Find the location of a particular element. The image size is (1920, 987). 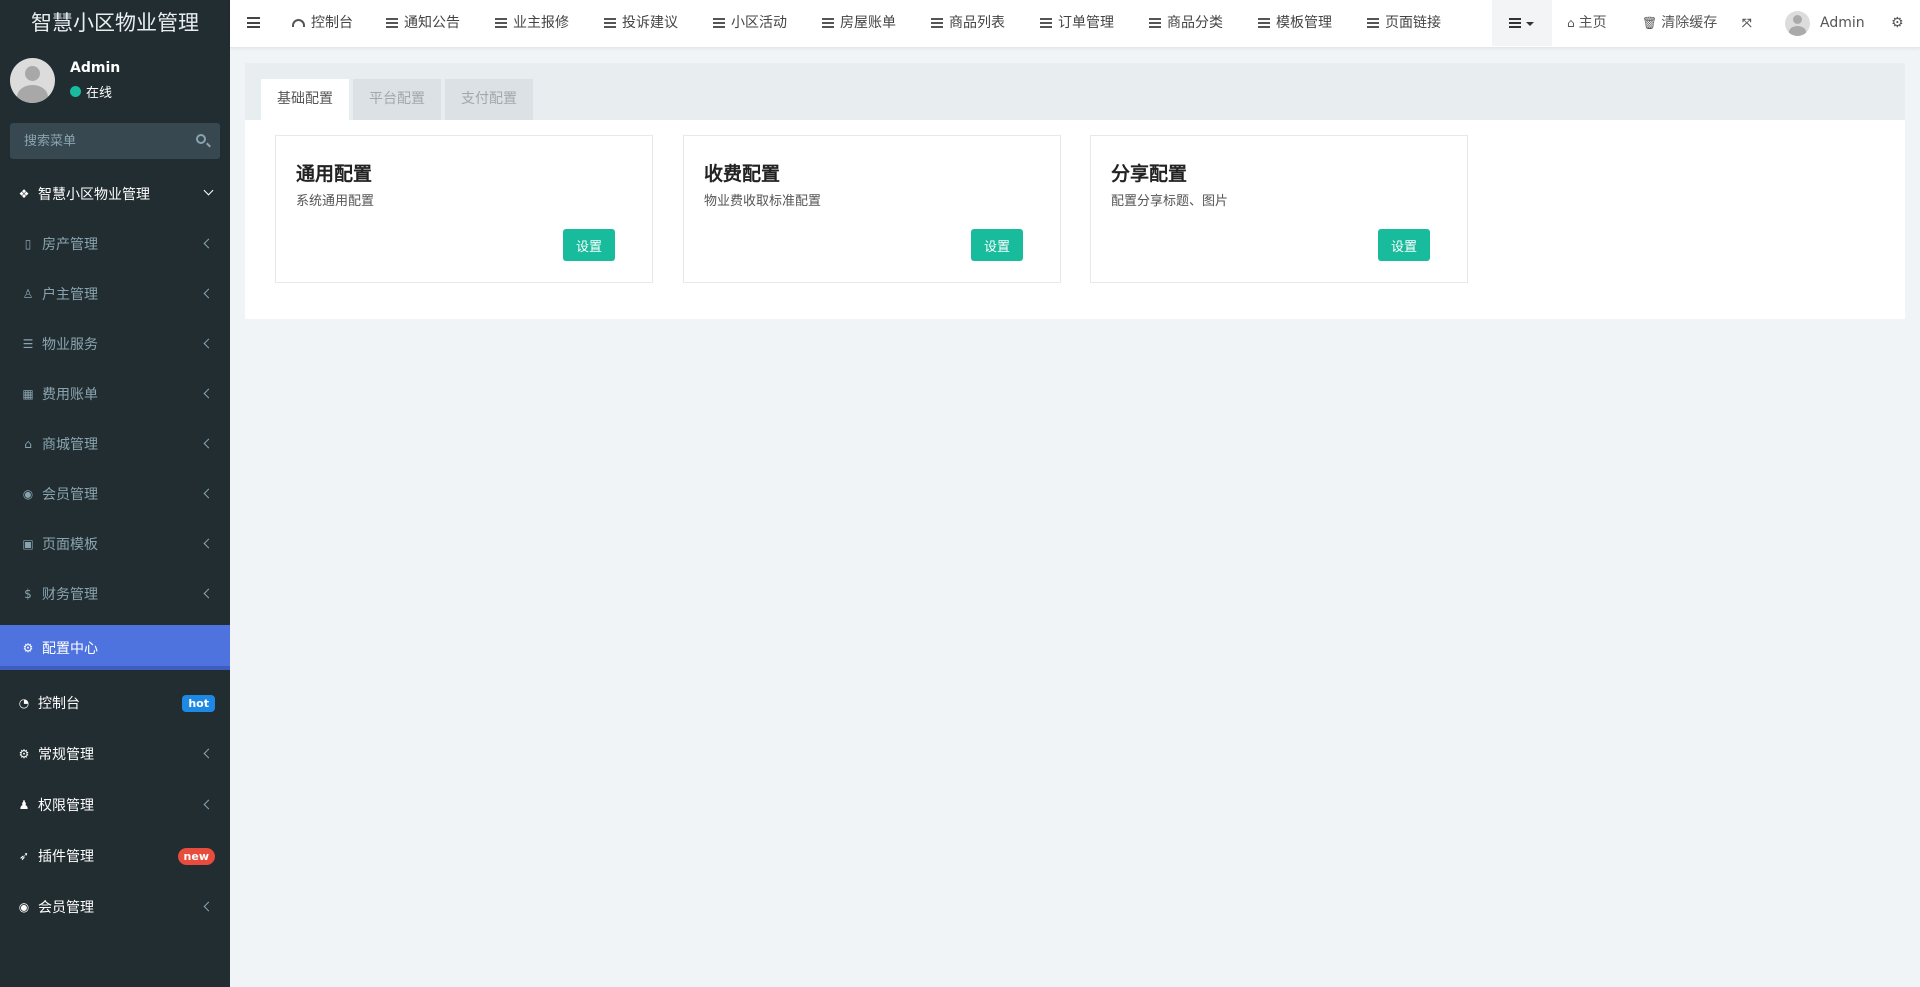

dashboard-icon: ◔ is located at coordinates (24, 703).